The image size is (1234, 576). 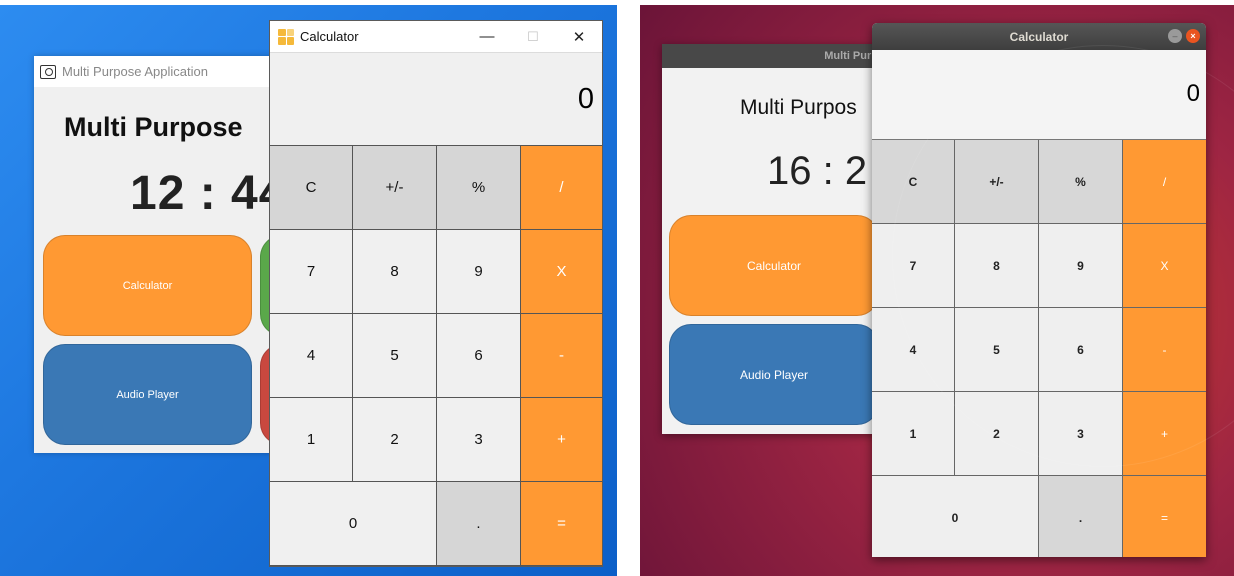 I want to click on maximize-button: ☐, so click(x=533, y=36).